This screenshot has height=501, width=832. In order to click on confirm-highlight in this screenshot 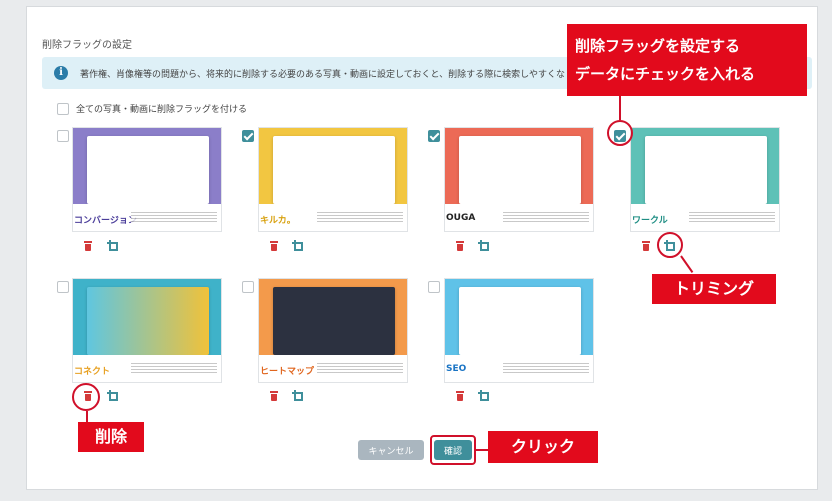, I will do `click(453, 450)`.